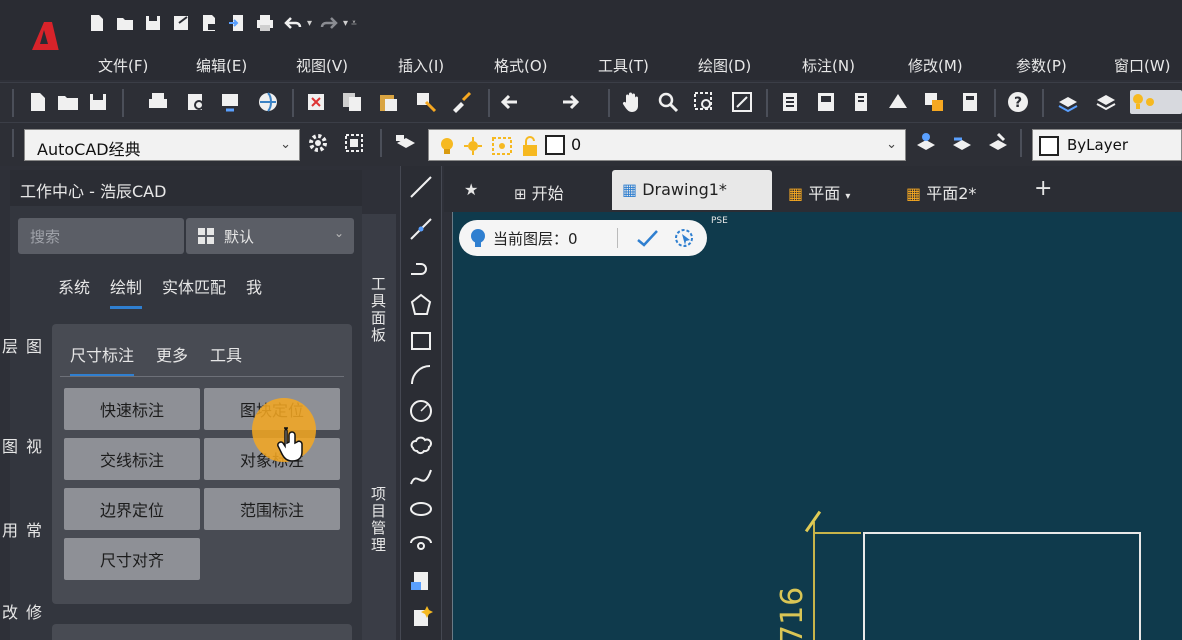 This screenshot has width=1182, height=640. I want to click on match-properties-icon, so click(426, 102).